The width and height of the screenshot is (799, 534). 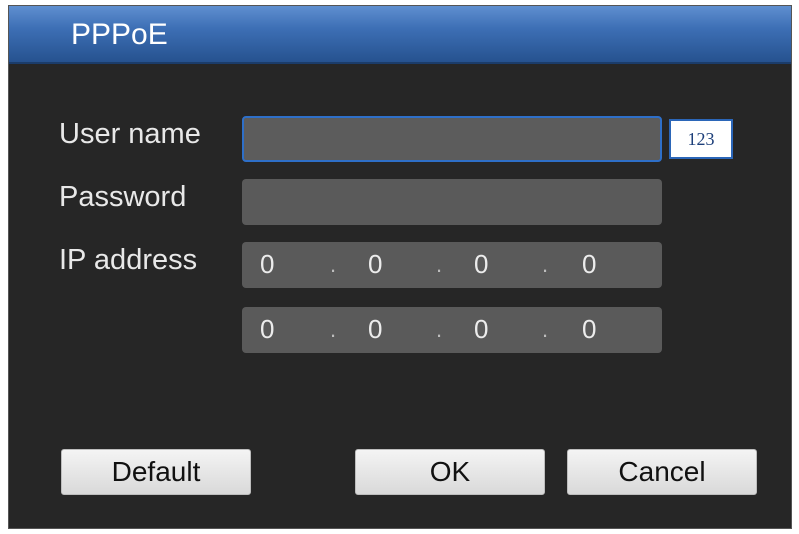 What do you see at coordinates (589, 329) in the screenshot?
I see `ip2-octet-4: 0` at bounding box center [589, 329].